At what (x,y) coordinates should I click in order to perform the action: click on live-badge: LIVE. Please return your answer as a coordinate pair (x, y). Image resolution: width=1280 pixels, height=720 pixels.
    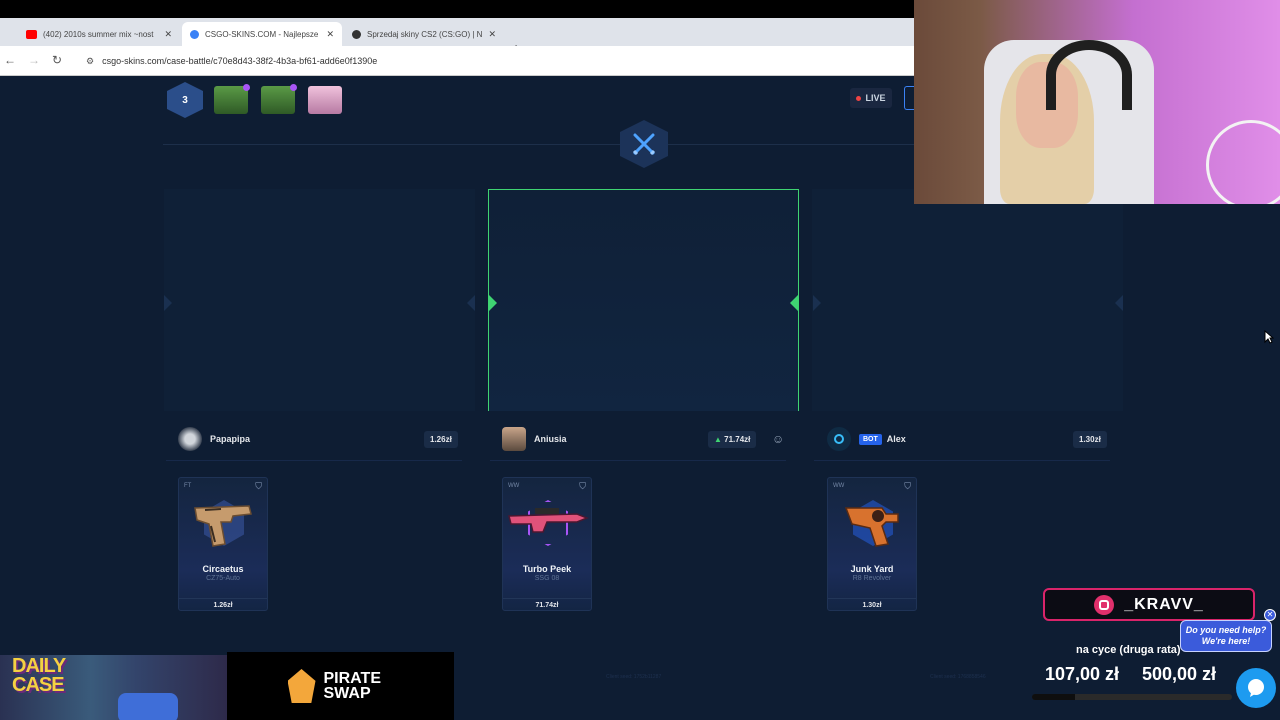
    Looking at the image, I should click on (871, 98).